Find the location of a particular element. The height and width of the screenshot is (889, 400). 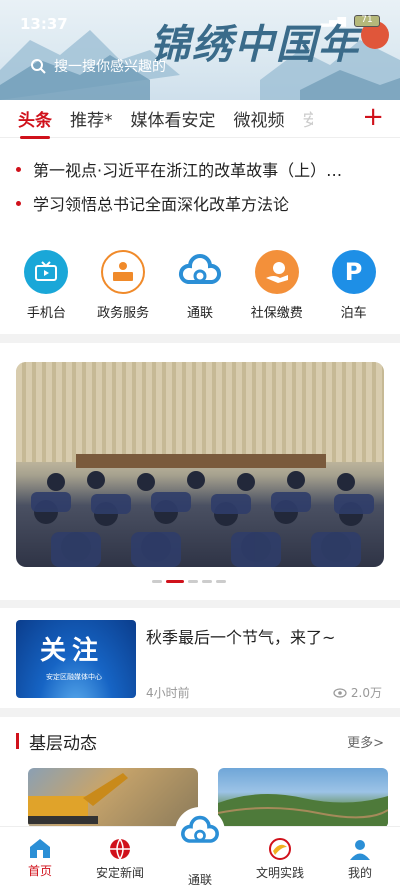

eye-icon is located at coordinates (340, 692).